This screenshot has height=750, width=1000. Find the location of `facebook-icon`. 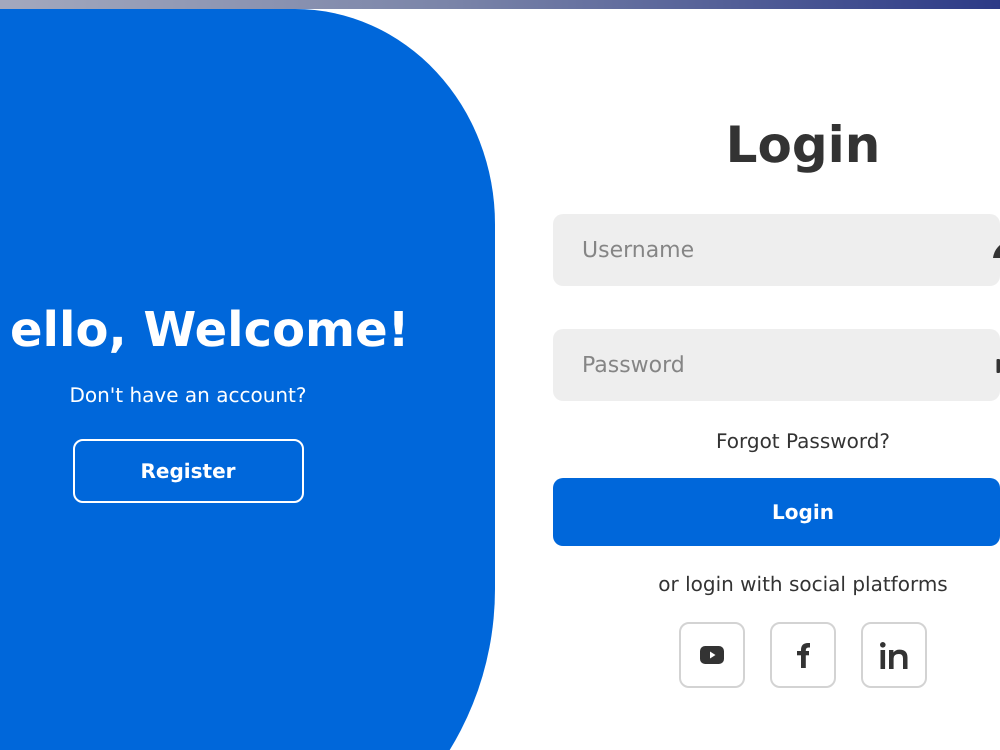

facebook-icon is located at coordinates (803, 655).